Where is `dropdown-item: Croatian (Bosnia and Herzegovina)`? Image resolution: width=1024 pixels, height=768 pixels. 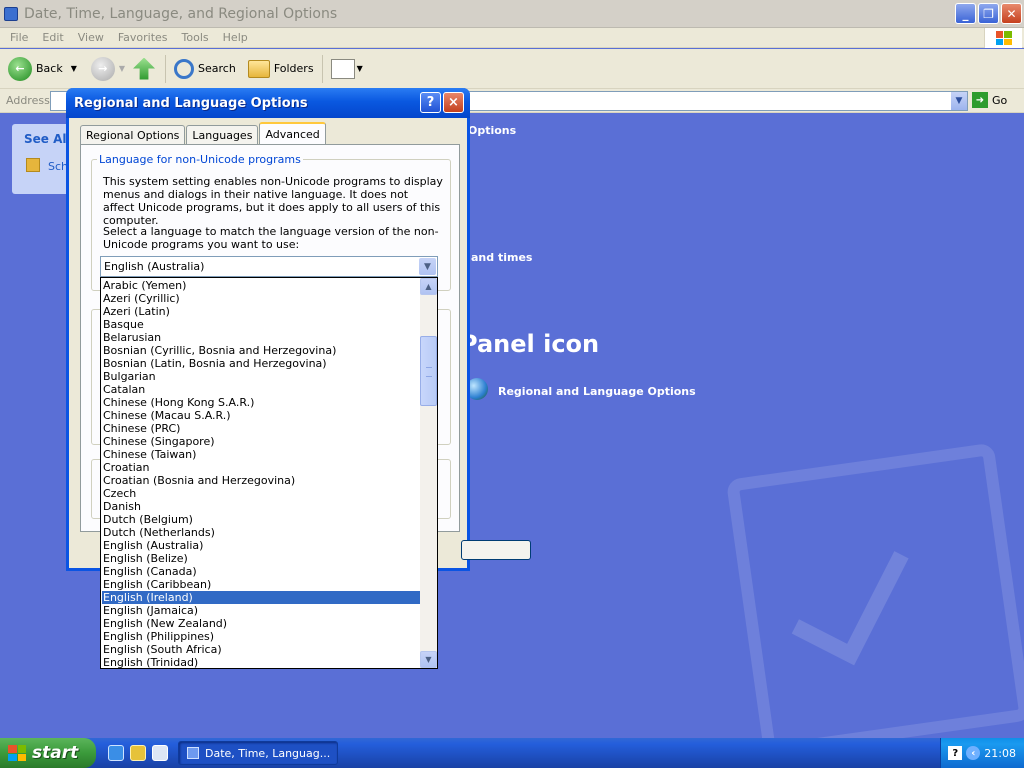
dropdown-item: Croatian (Bosnia and Herzegovina) is located at coordinates (261, 480).